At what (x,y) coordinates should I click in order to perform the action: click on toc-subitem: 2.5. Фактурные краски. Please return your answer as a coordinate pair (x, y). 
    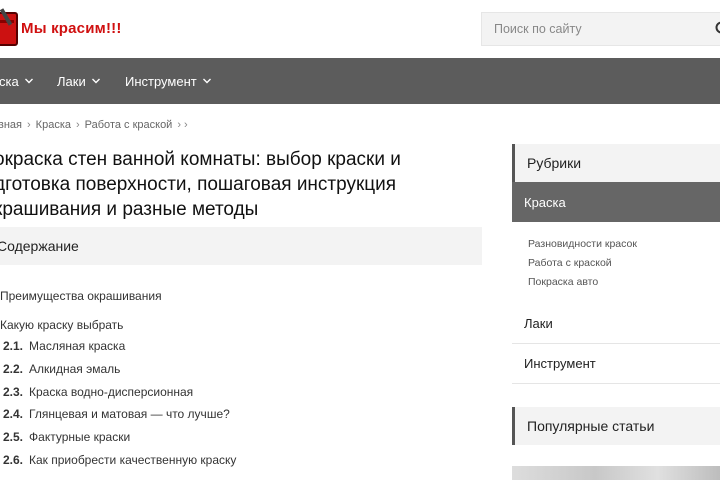
    Looking at the image, I should click on (66, 437).